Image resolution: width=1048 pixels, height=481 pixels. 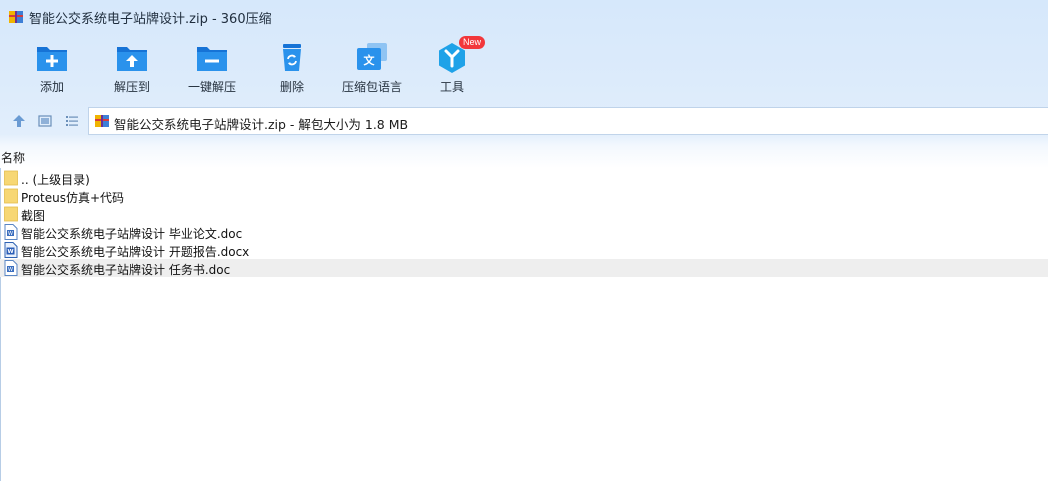 I want to click on extract-to-button: 解压到, so click(x=132, y=68).